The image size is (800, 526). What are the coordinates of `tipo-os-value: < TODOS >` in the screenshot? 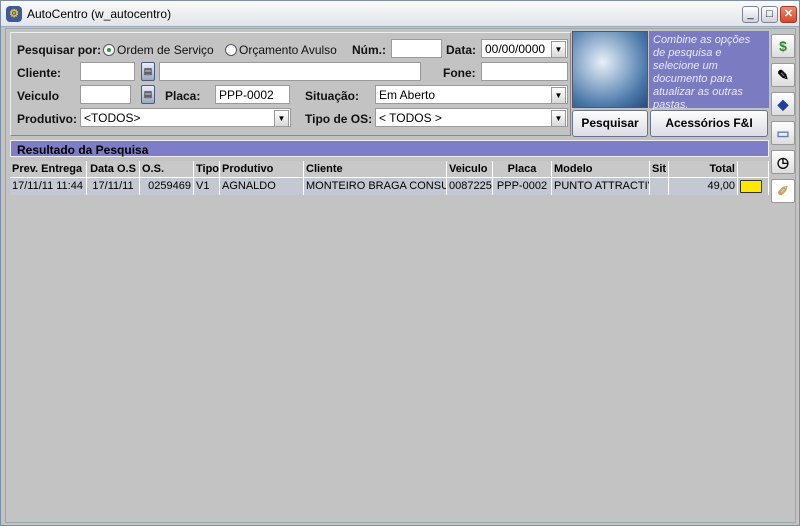 It's located at (410, 118).